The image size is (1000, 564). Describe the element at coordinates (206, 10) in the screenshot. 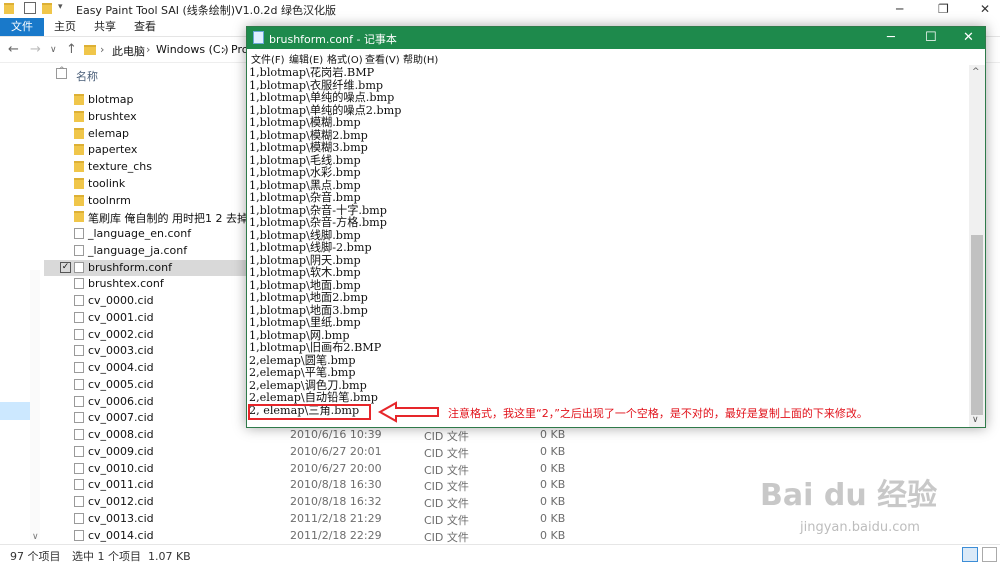

I see `explorer-window-title: Easy Paint Tool SAI (线条绘制)V1.0.2d 绿色汉化版` at that location.